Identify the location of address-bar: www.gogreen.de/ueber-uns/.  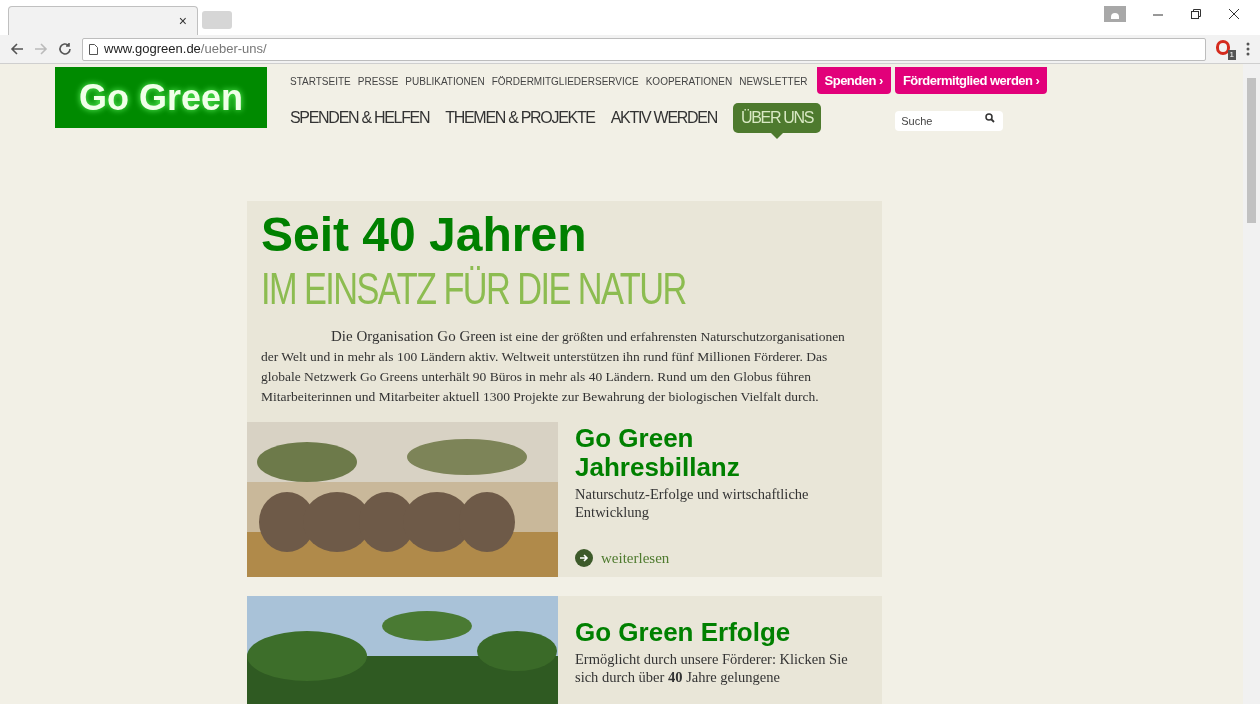
(644, 49).